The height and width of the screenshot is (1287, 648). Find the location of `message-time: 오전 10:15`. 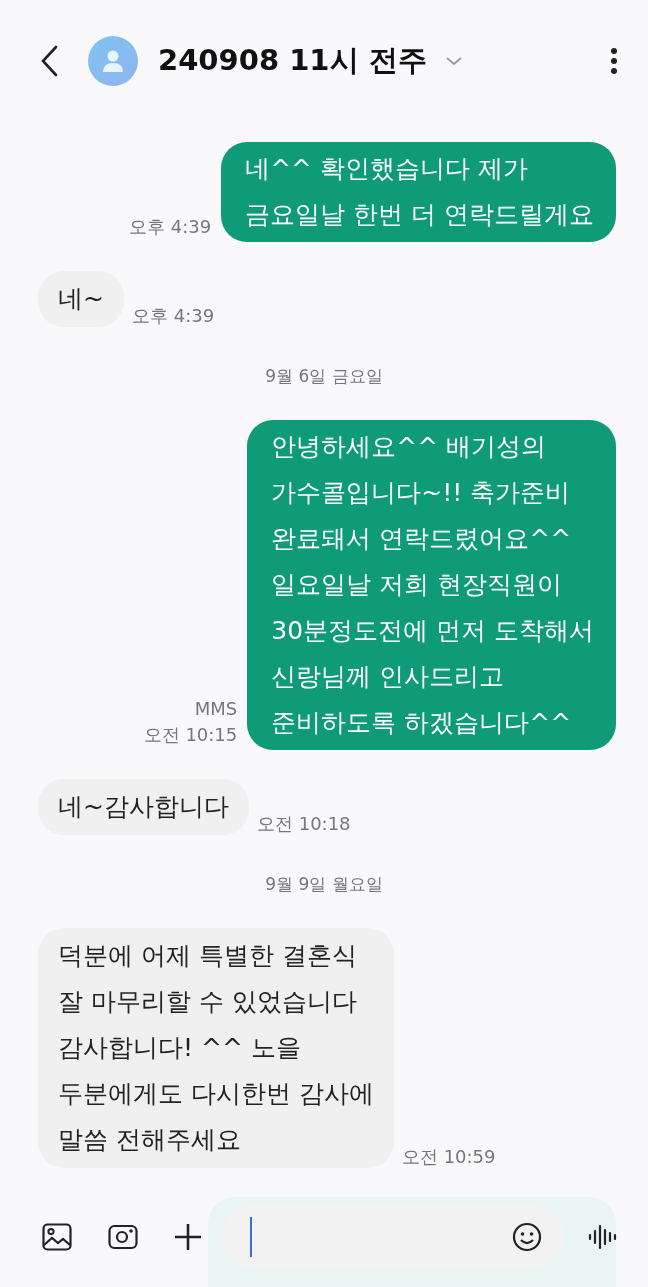

message-time: 오전 10:15 is located at coordinates (190, 735).